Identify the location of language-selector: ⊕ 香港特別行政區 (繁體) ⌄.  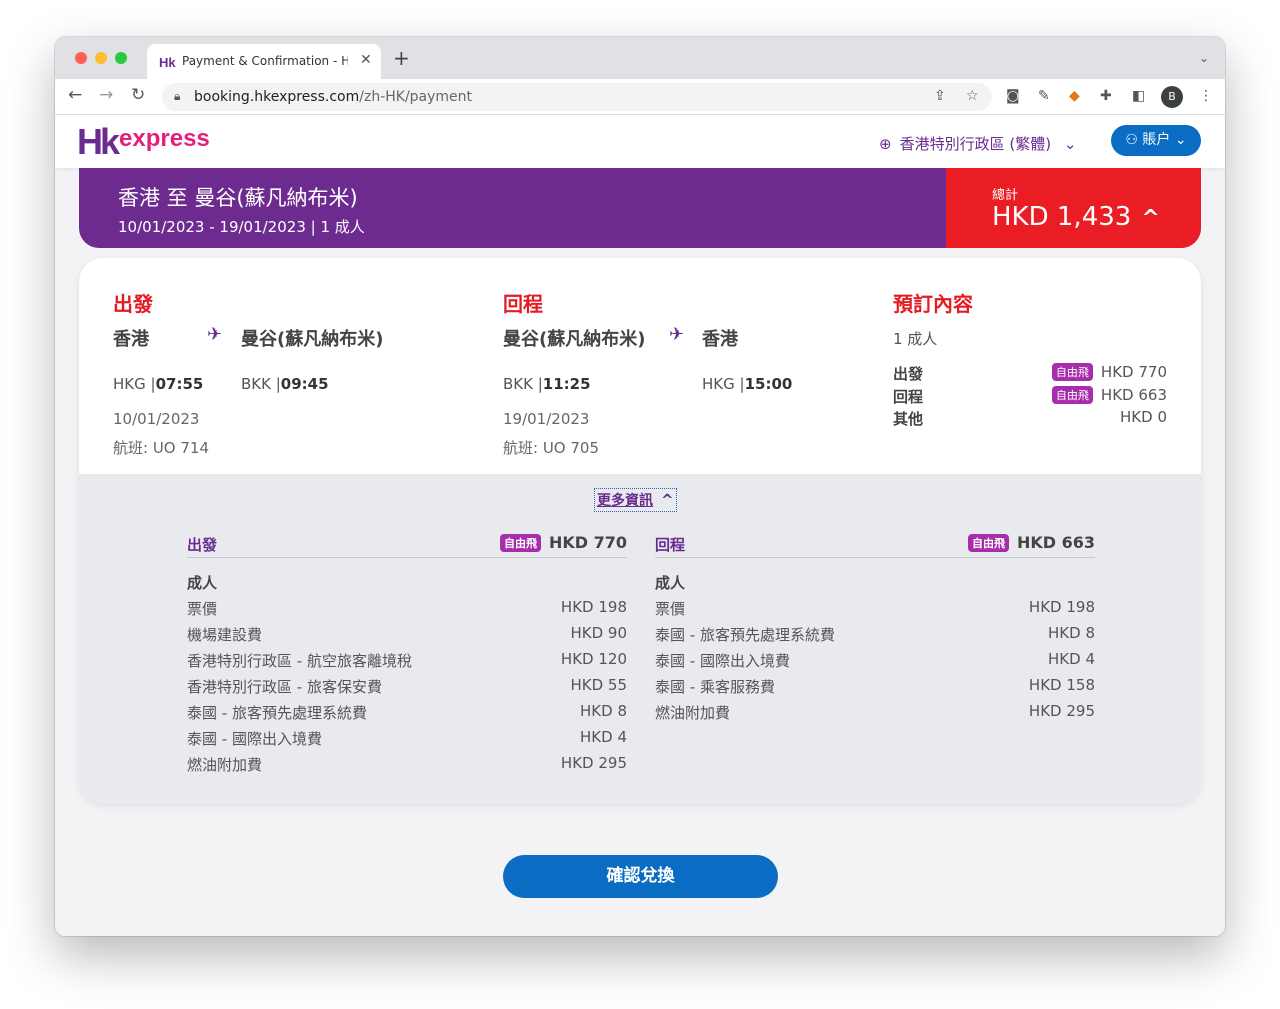
(977, 143).